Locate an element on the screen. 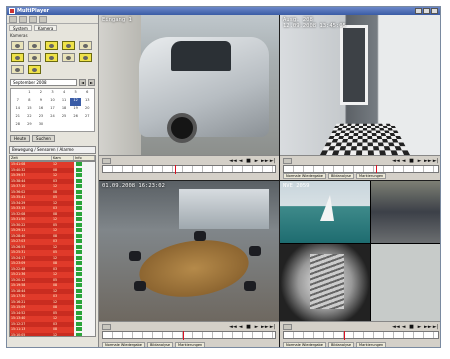 The width and height of the screenshot is (450, 359). calendar-day: 30 is located at coordinates (41, 126).